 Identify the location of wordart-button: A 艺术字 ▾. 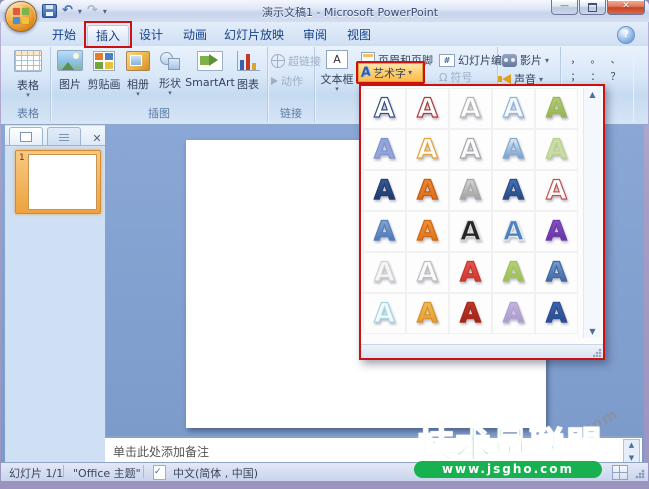
(390, 72).